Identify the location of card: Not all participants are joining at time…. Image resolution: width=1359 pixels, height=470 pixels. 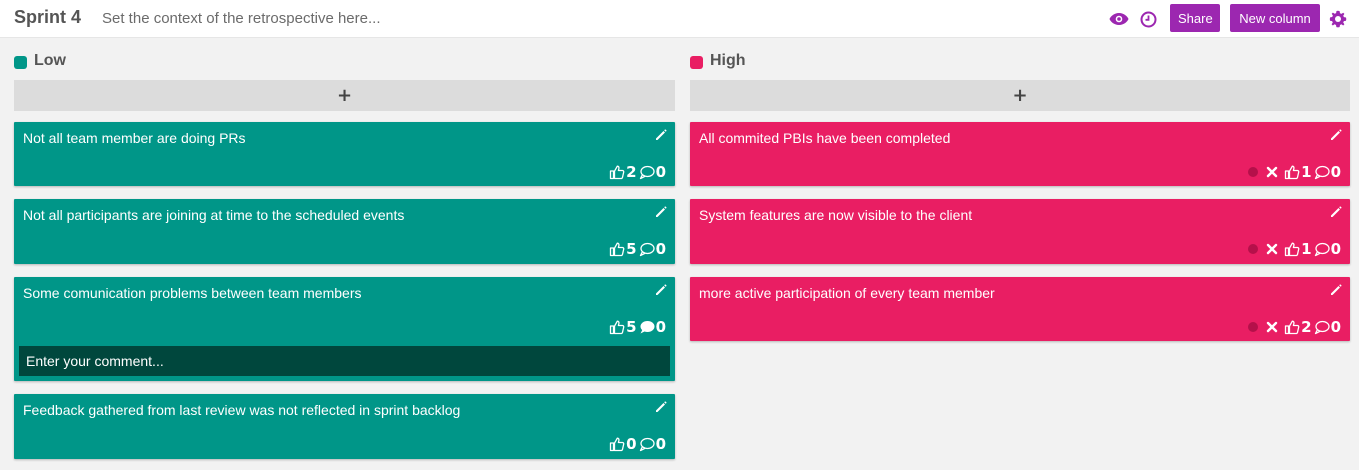
(344, 231).